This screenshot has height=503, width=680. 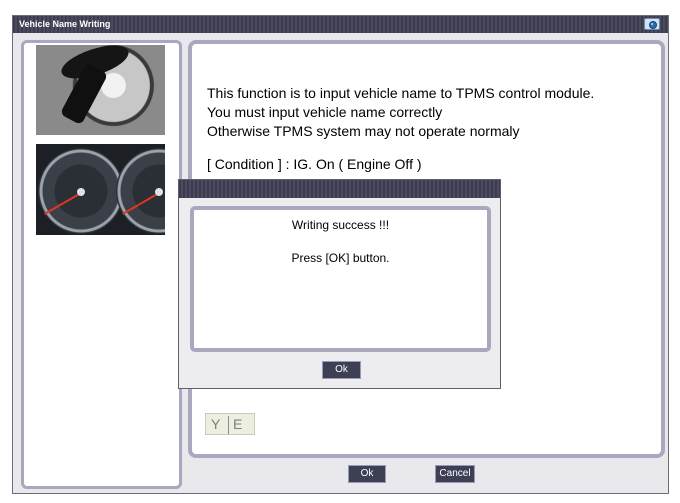 I want to click on condition-line: [ Condition ] : IG. On ( Engine Off ), so click(x=314, y=164).